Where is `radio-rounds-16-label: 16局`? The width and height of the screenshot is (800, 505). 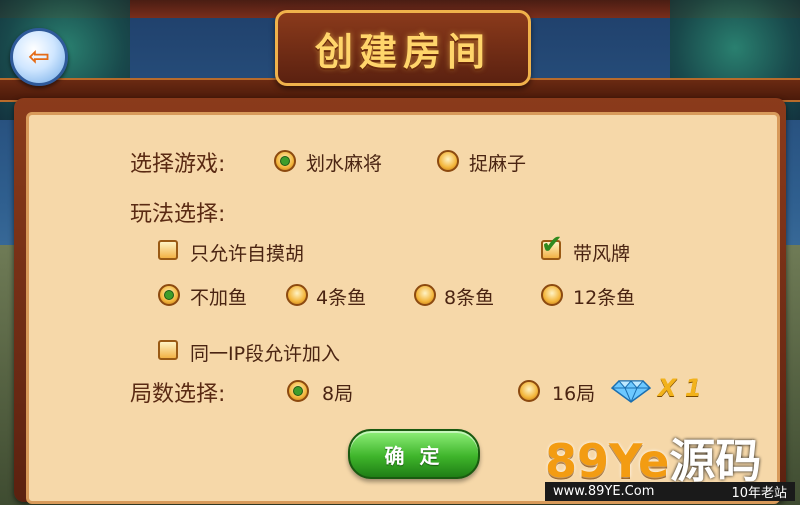 radio-rounds-16-label: 16局 is located at coordinates (574, 394).